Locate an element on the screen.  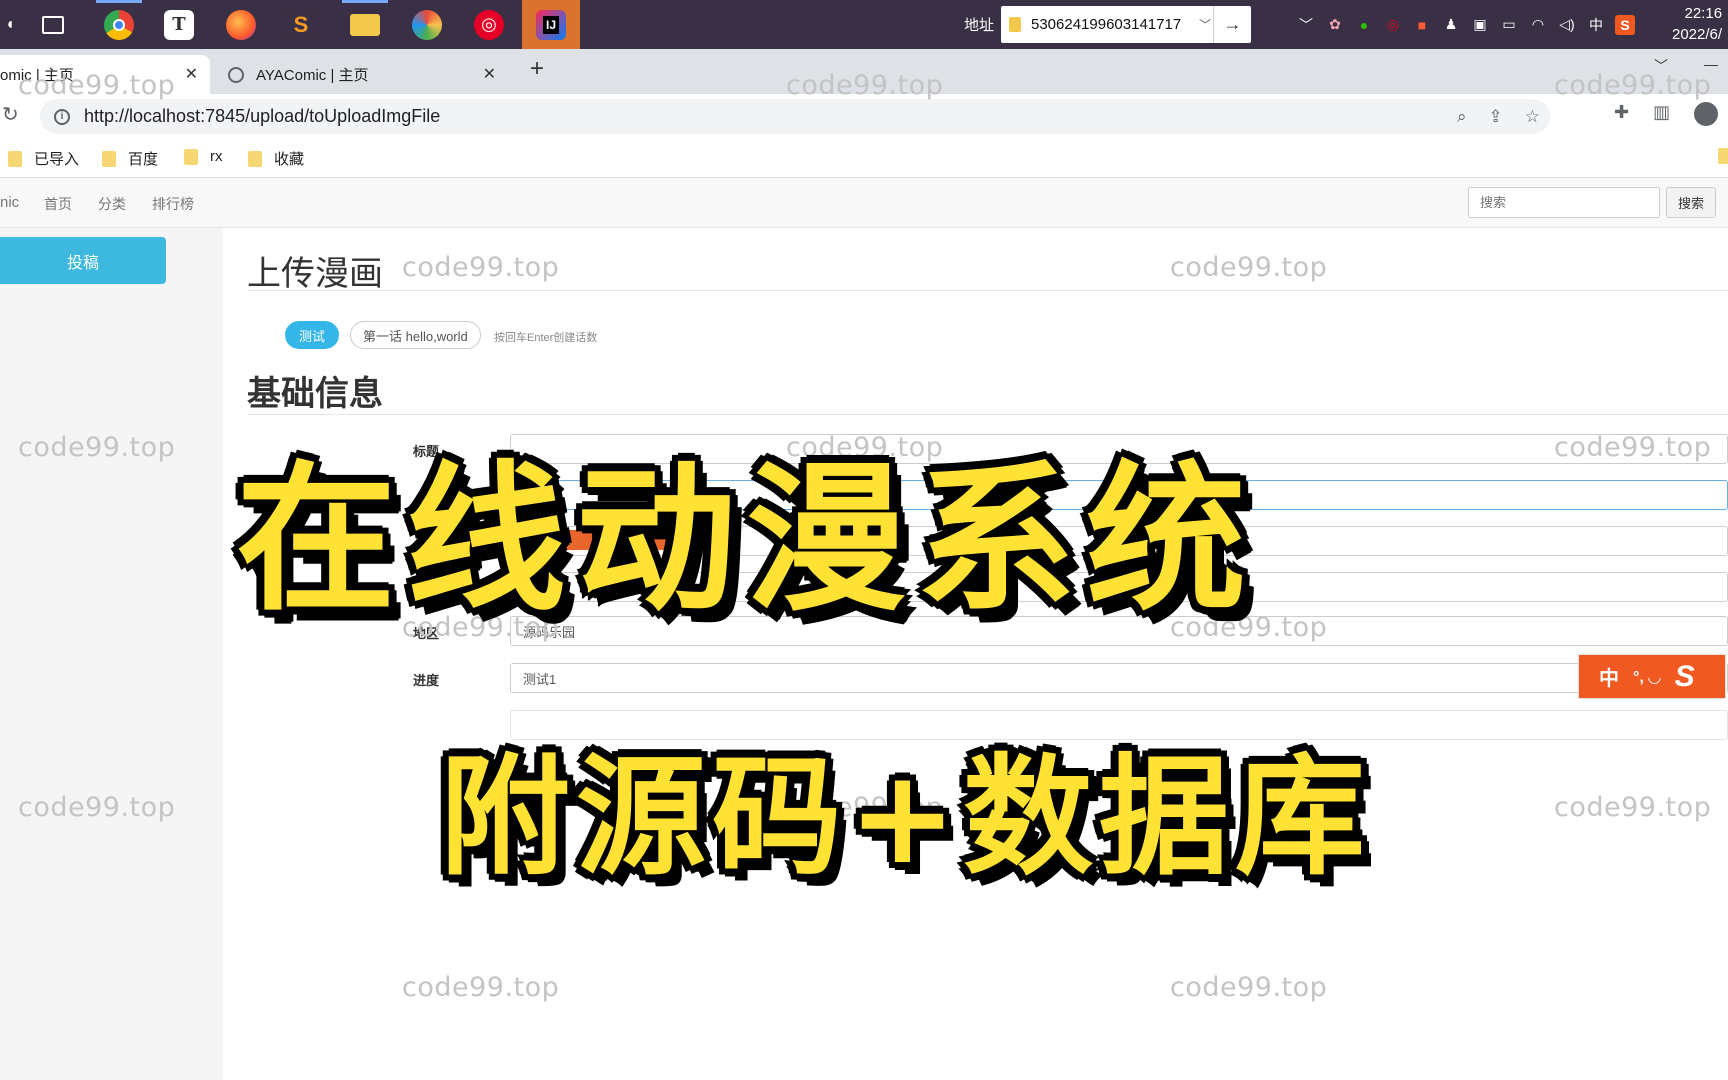
sublime-icon: S is located at coordinates (301, 24).